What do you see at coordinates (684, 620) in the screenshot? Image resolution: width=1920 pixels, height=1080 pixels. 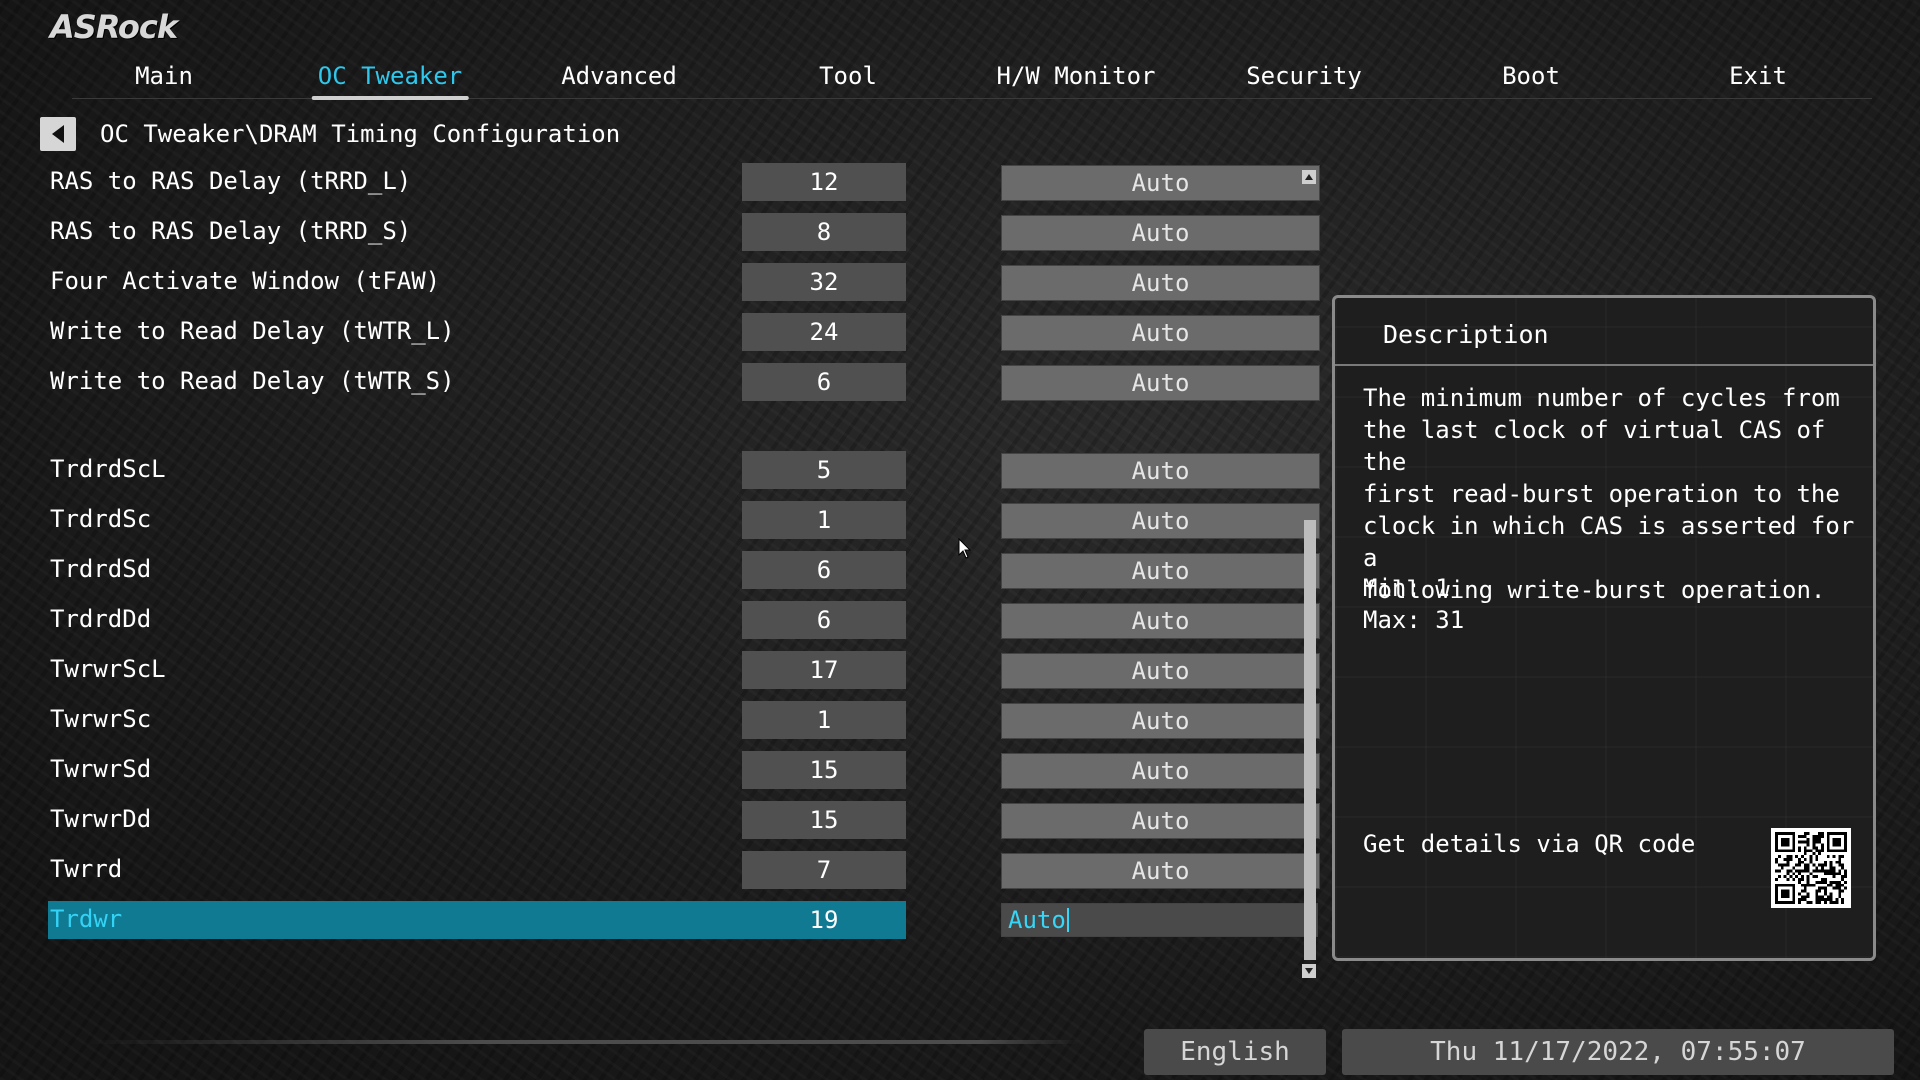 I see `setting-row-trdrddd: TrdrdDd 6 Auto` at bounding box center [684, 620].